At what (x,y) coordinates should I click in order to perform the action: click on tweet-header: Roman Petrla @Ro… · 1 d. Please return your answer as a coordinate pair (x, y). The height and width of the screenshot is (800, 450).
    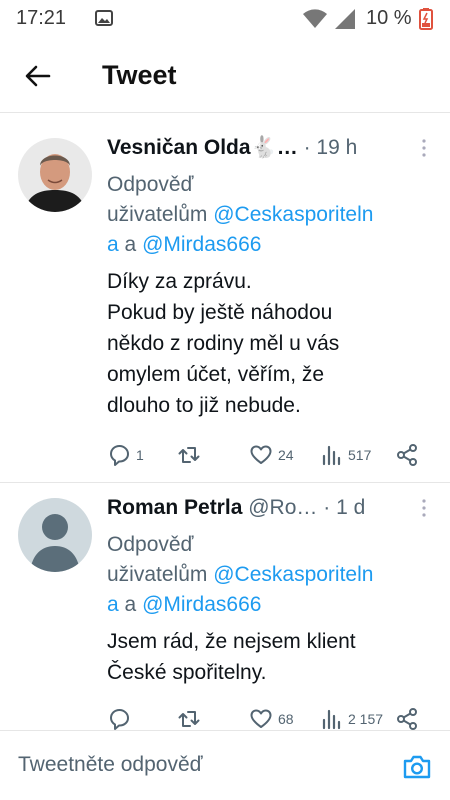
    Looking at the image, I should click on (266, 511).